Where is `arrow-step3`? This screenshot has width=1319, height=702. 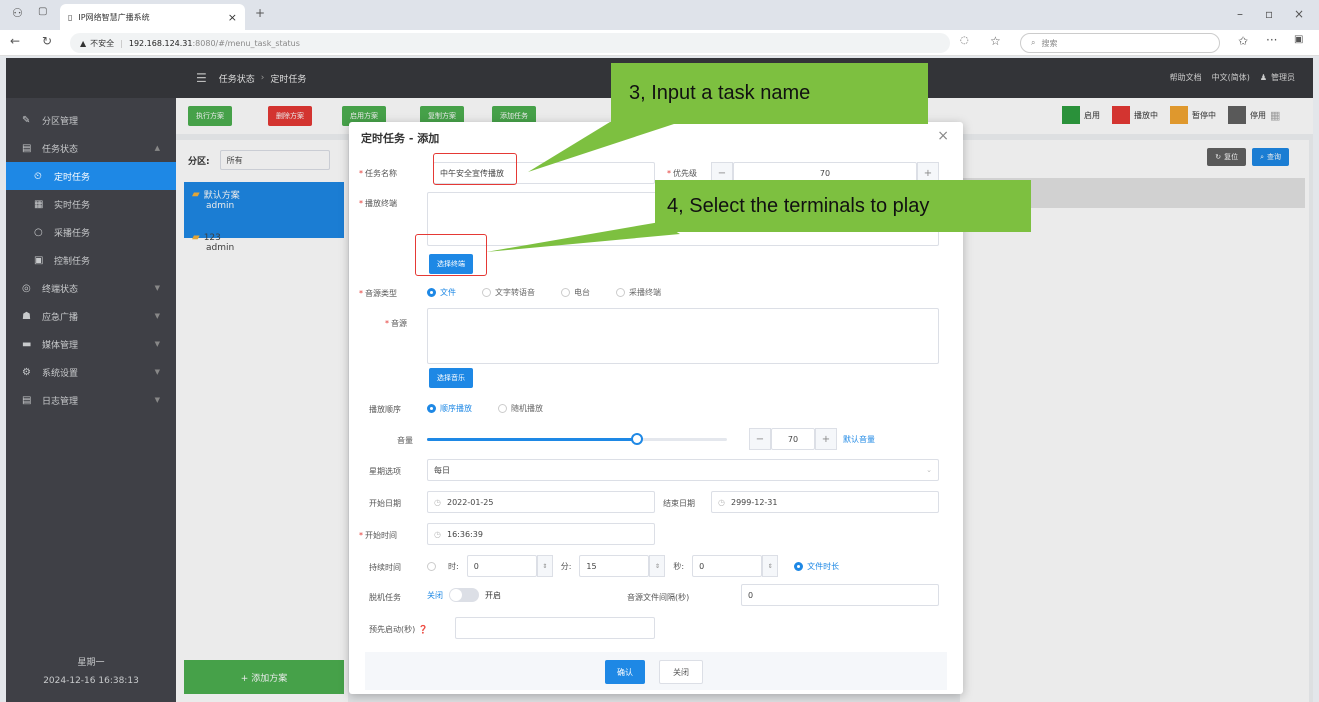 arrow-step3 is located at coordinates (604, 147).